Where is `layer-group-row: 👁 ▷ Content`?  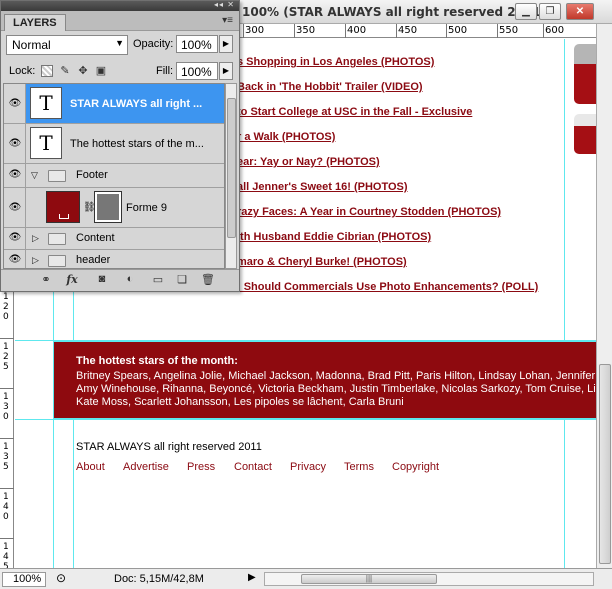
layer-group-row: 👁 ▷ Content is located at coordinates (114, 239).